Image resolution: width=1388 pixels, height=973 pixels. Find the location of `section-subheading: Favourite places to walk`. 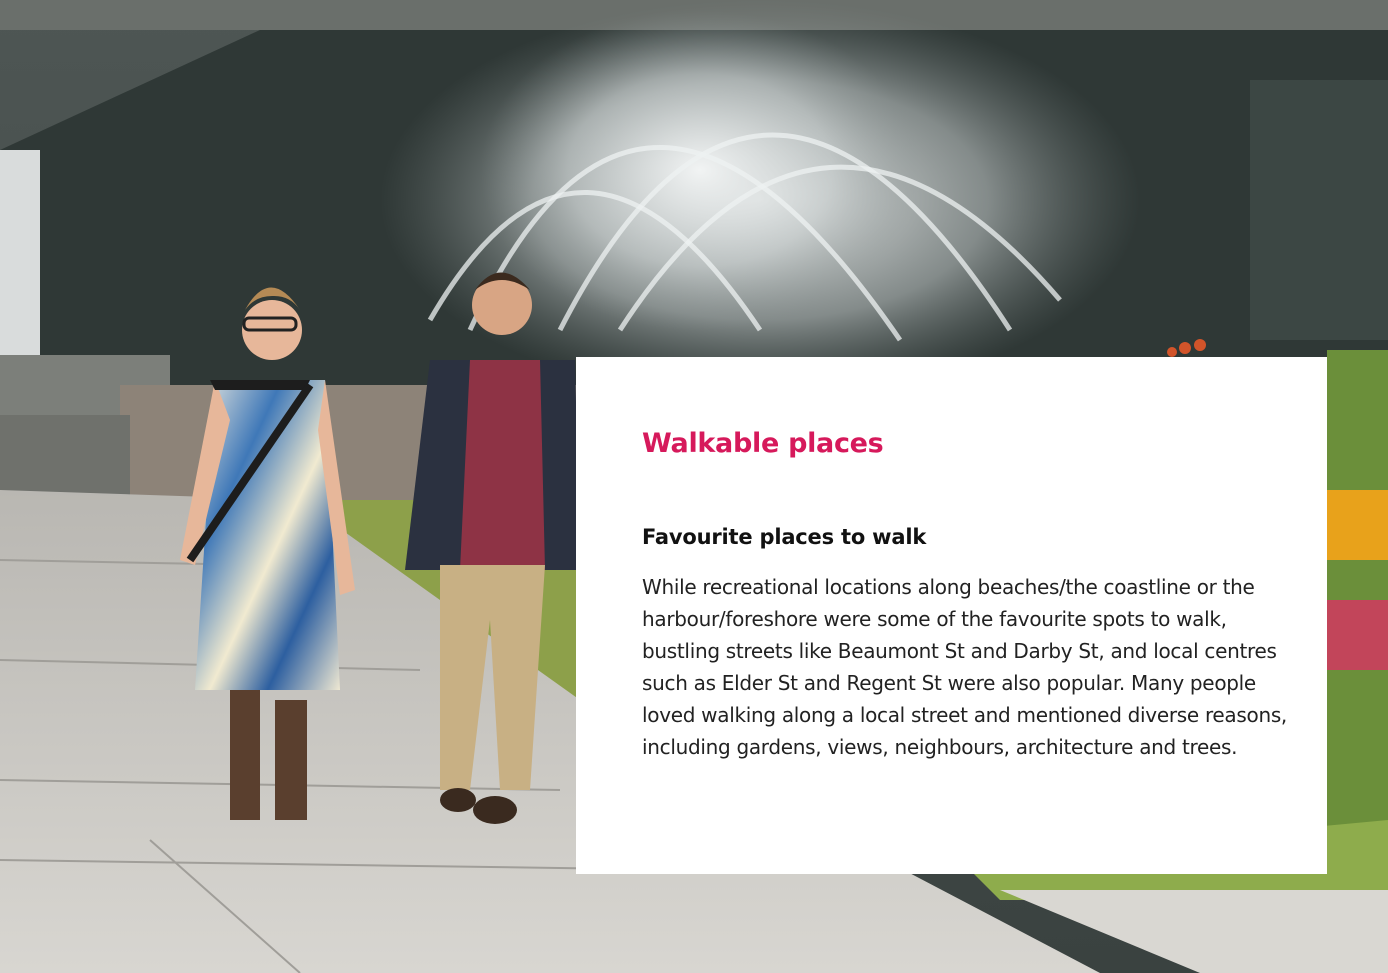

section-subheading: Favourite places to walk is located at coordinates (784, 537).